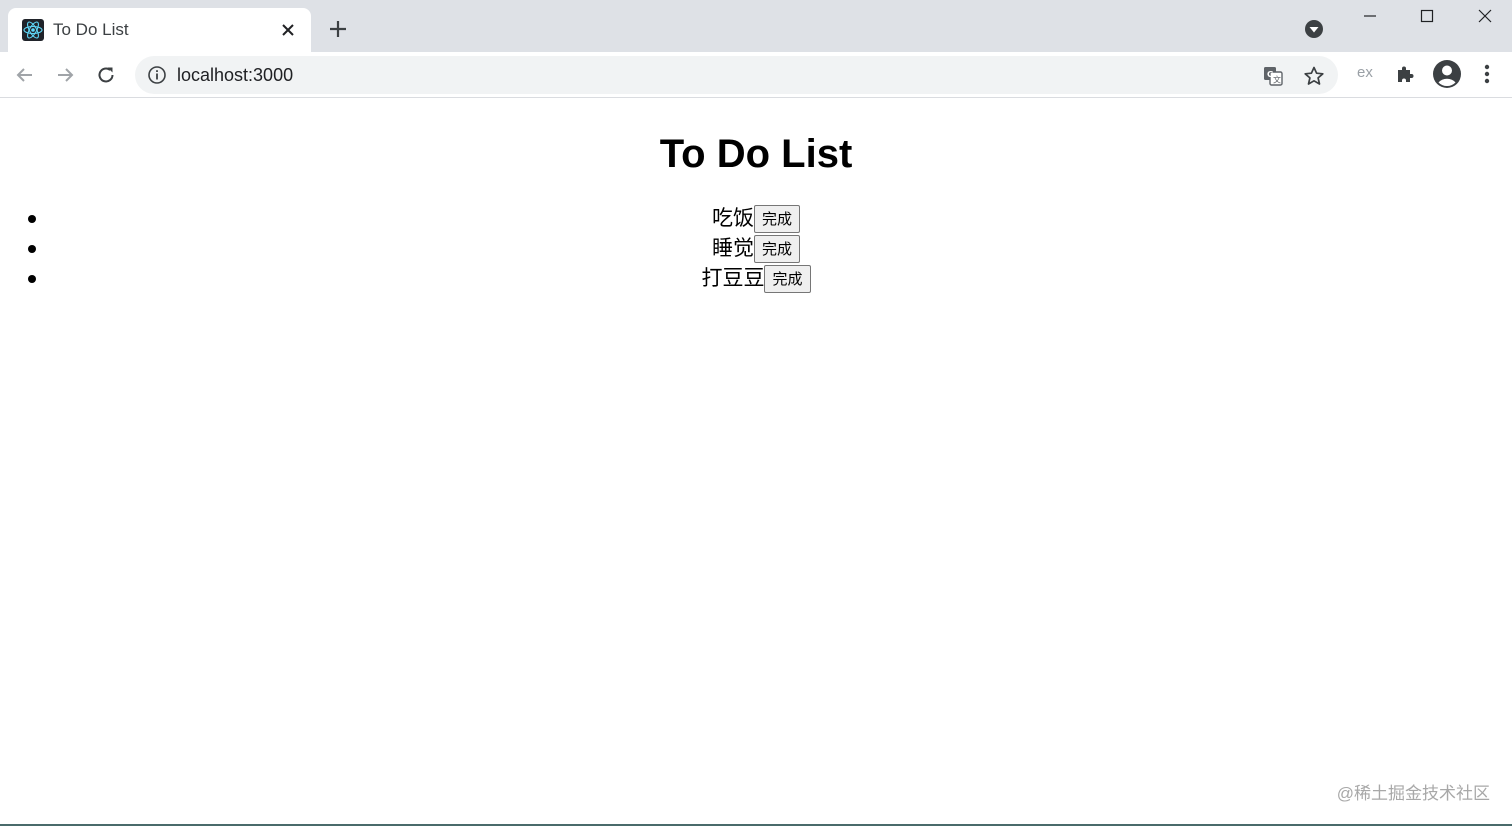  I want to click on tab-title: To Do List, so click(91, 29).